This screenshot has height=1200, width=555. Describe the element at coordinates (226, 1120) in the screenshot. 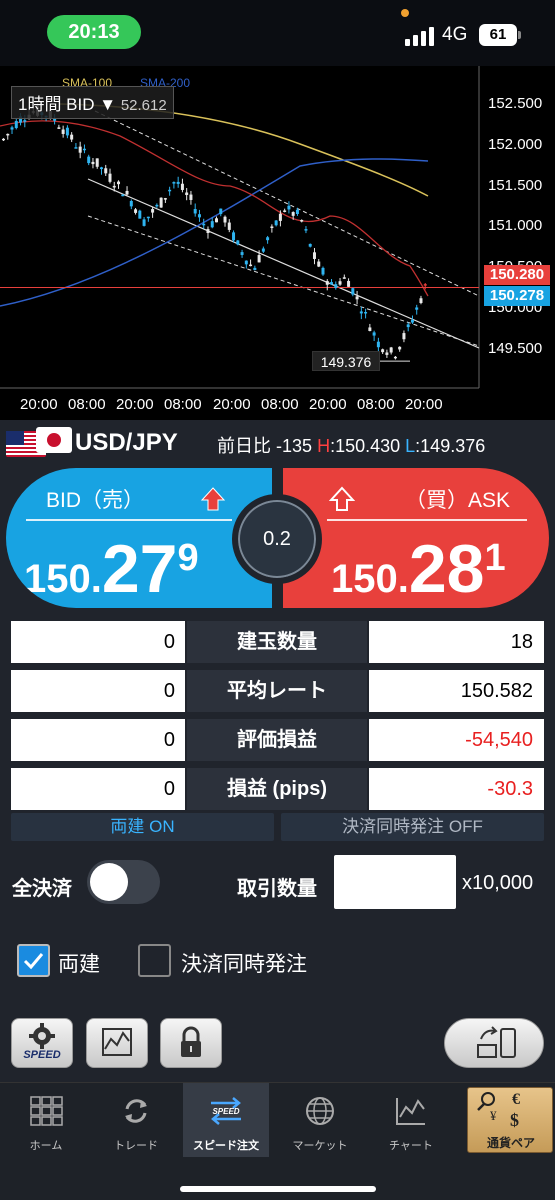

I see `tab-speed-order: SPEED スピード注文` at that location.